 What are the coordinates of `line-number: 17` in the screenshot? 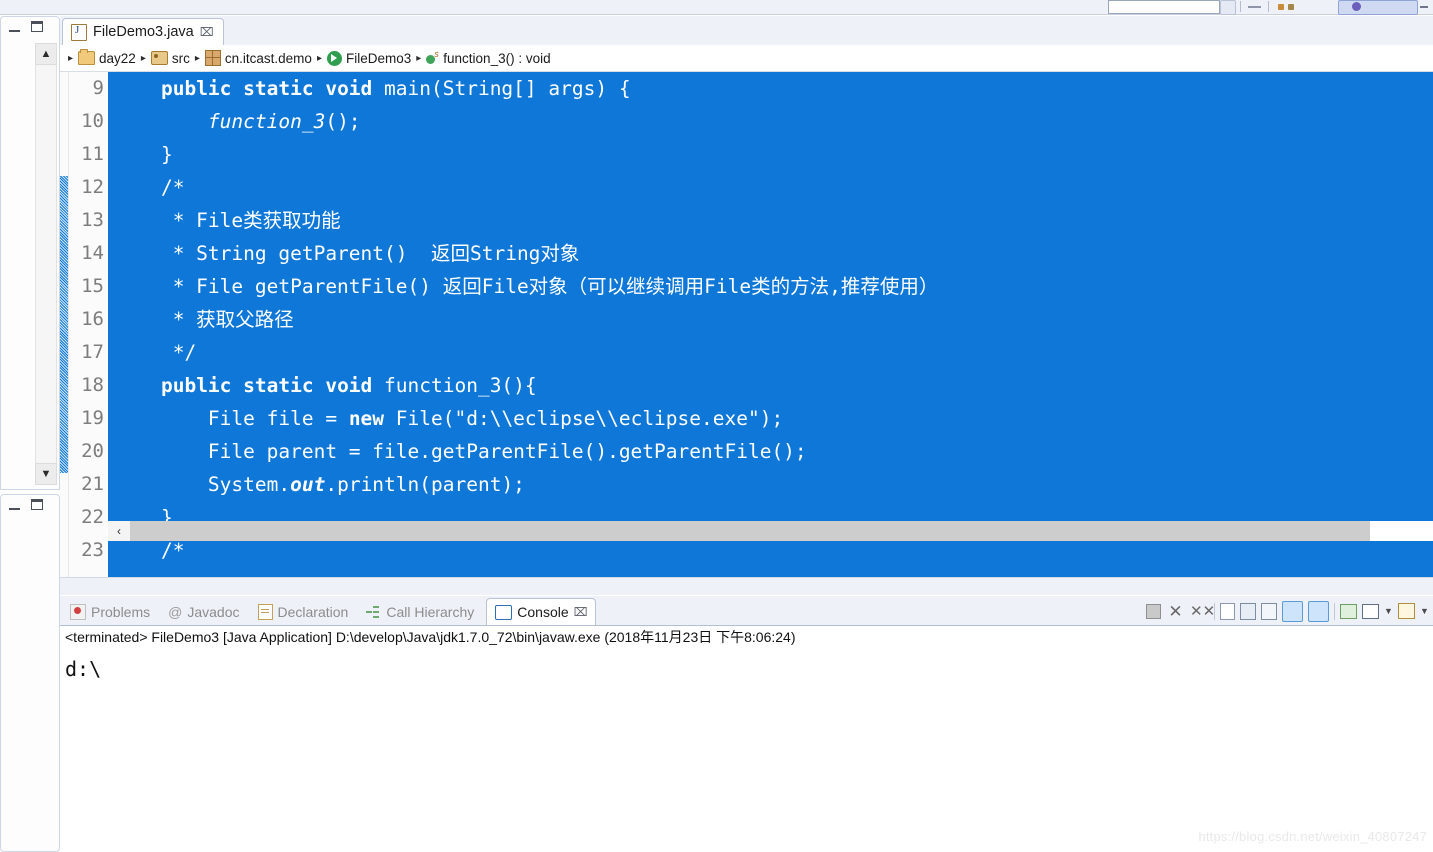 It's located at (92, 352).